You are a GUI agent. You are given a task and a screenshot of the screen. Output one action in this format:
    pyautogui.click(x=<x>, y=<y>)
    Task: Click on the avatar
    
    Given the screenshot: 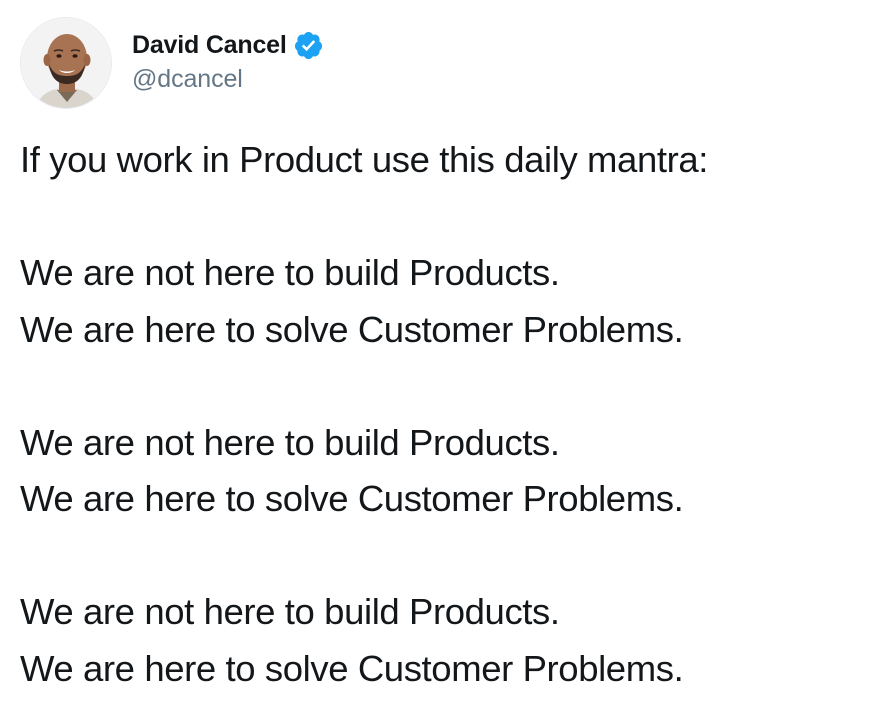 What is the action you would take?
    pyautogui.click(x=66, y=63)
    